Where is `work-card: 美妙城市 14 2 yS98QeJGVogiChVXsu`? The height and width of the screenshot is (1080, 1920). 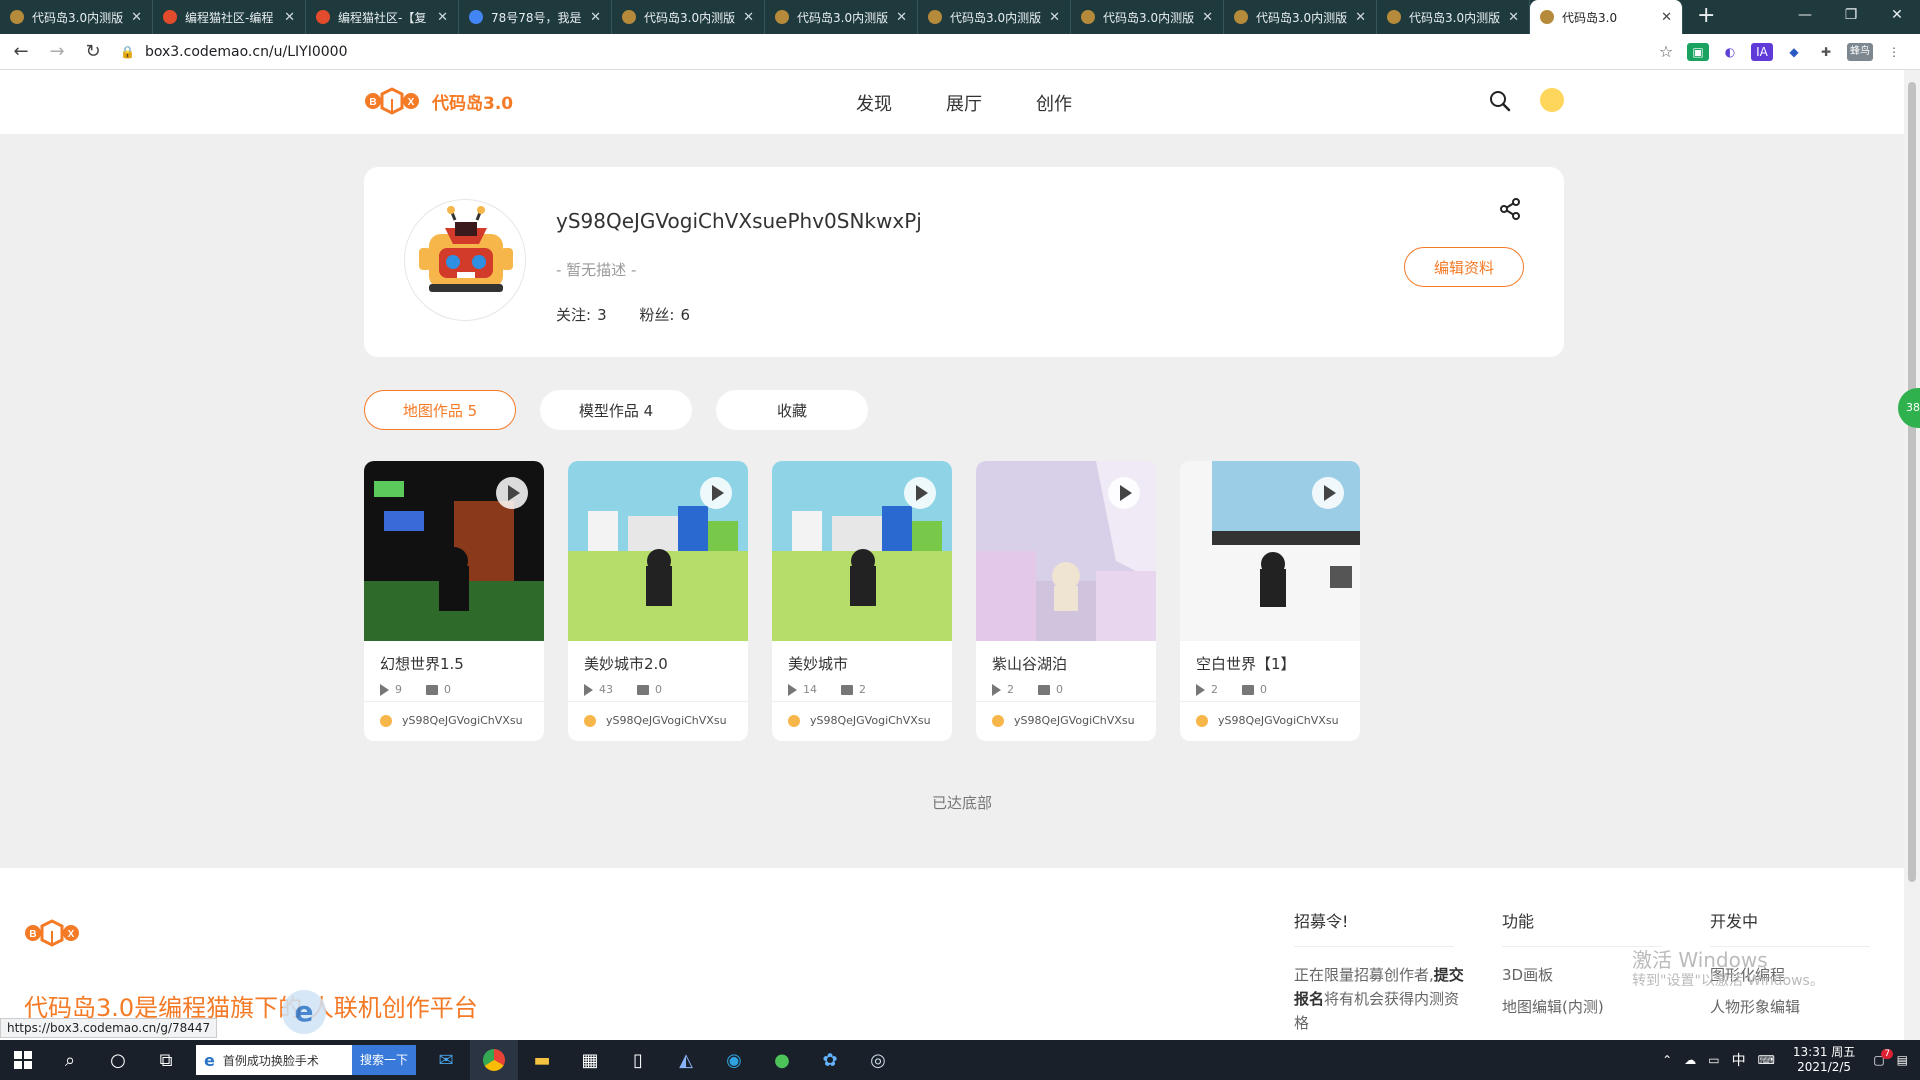
work-card: 美妙城市 14 2 yS98QeJGVogiChVXsu is located at coordinates (862, 601).